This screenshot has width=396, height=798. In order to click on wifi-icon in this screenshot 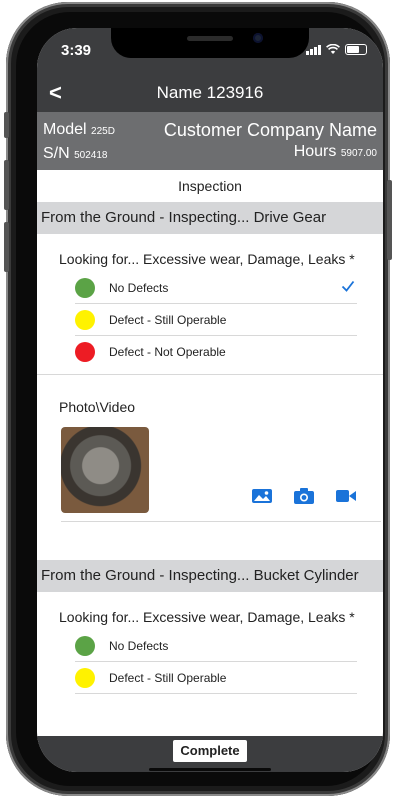, I will do `click(333, 49)`.